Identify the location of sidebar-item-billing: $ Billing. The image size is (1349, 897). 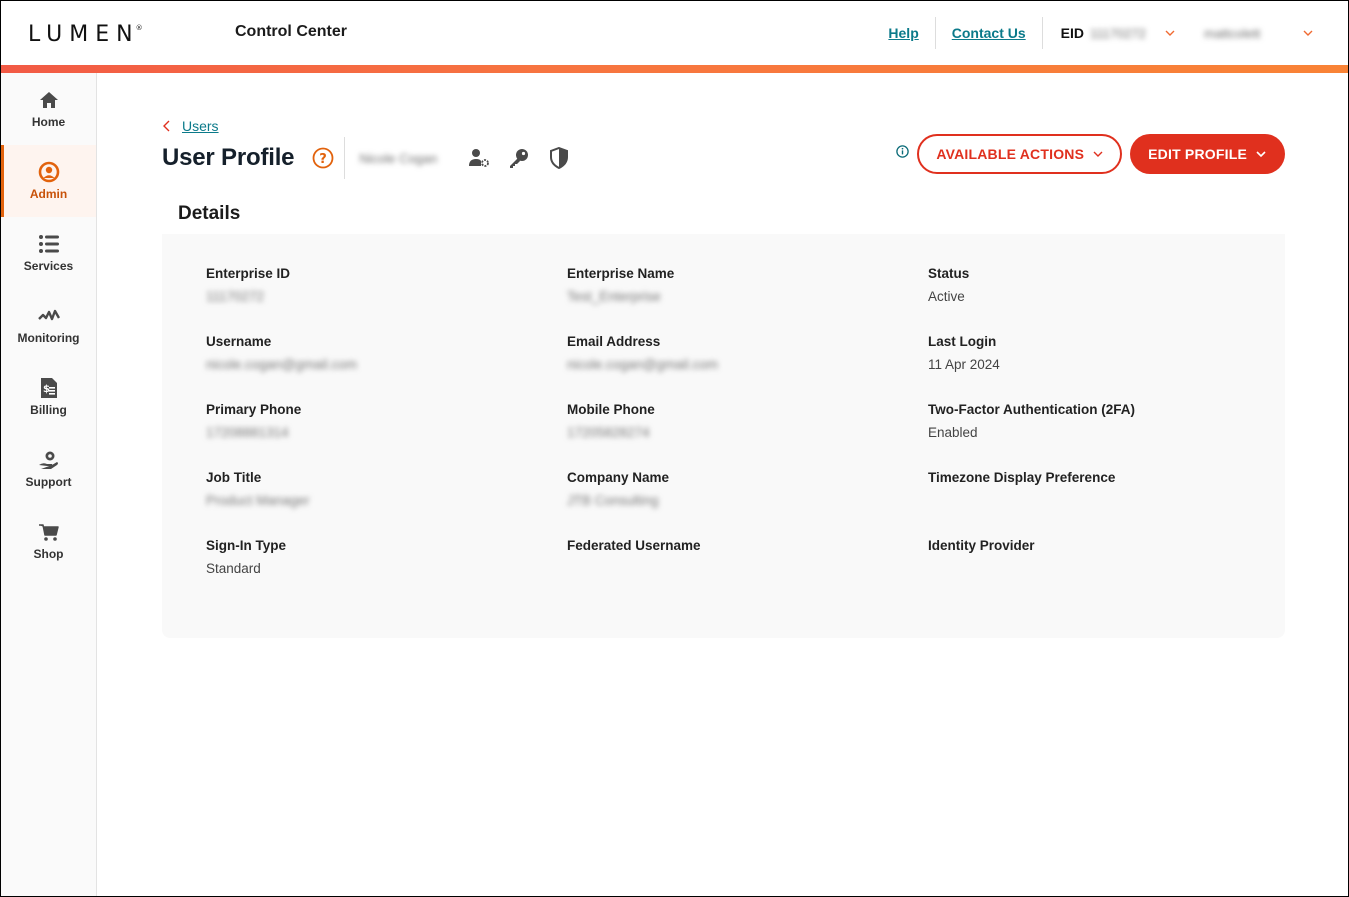
(48, 397).